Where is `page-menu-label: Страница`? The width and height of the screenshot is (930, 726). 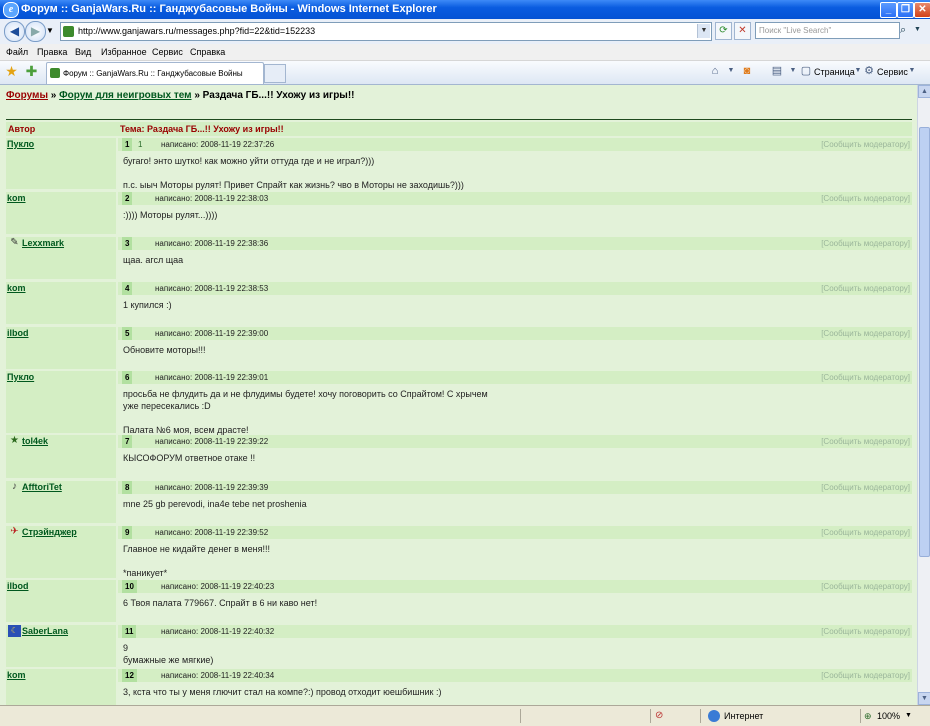 page-menu-label: Страница is located at coordinates (834, 72).